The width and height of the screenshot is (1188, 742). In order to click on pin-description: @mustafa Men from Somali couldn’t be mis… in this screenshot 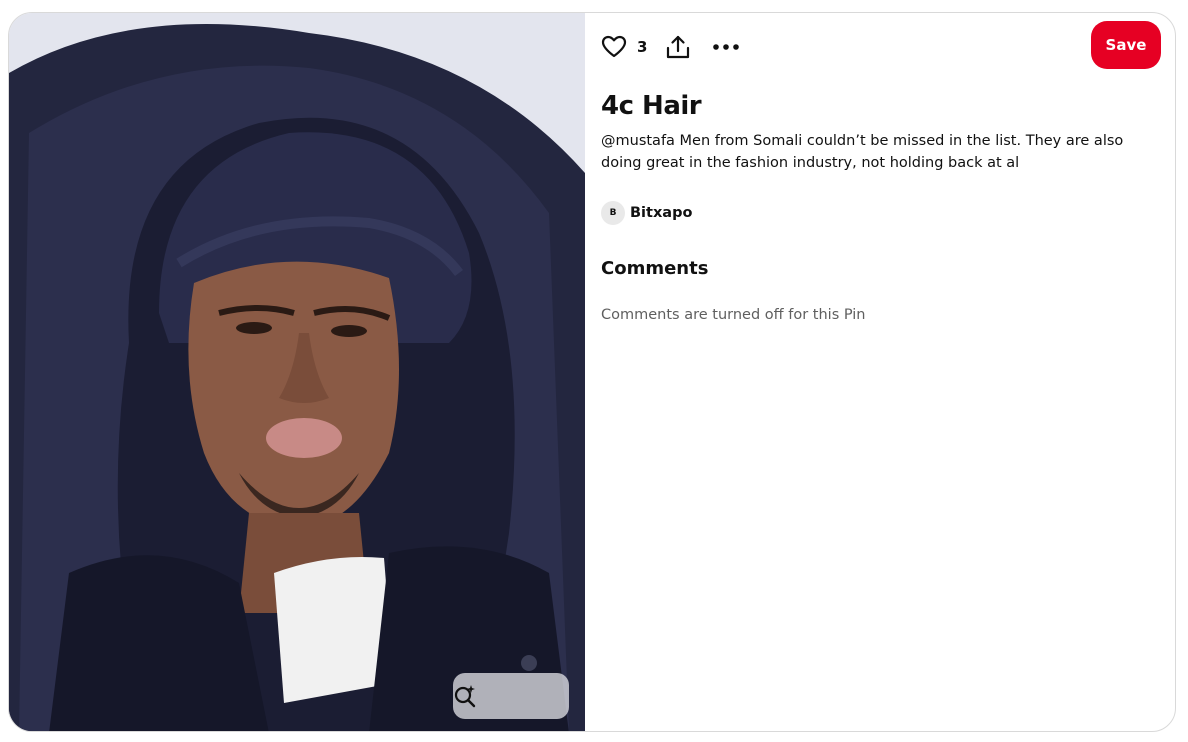, I will do `click(862, 152)`.